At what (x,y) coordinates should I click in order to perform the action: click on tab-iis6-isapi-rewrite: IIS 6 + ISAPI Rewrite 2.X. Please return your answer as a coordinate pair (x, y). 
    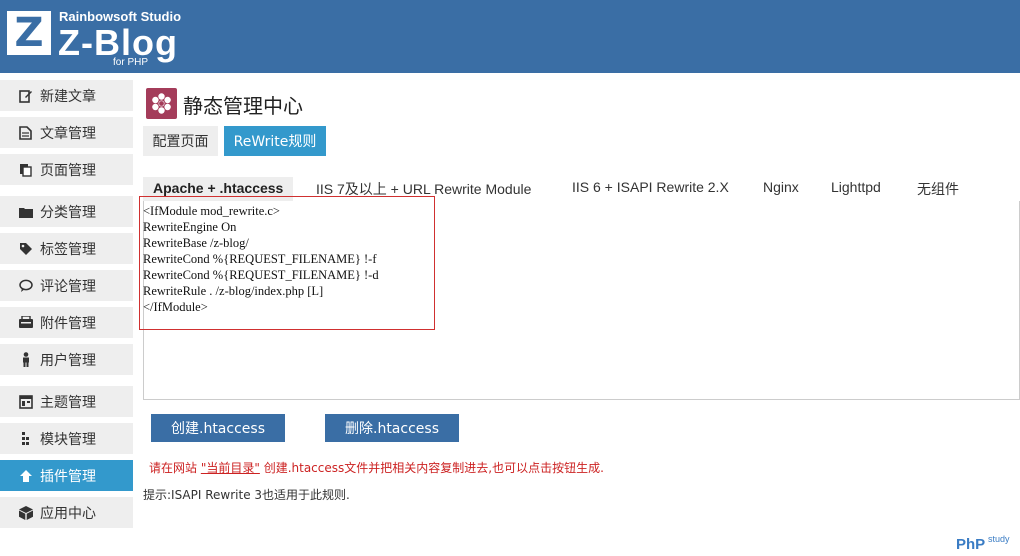
    Looking at the image, I should click on (650, 191).